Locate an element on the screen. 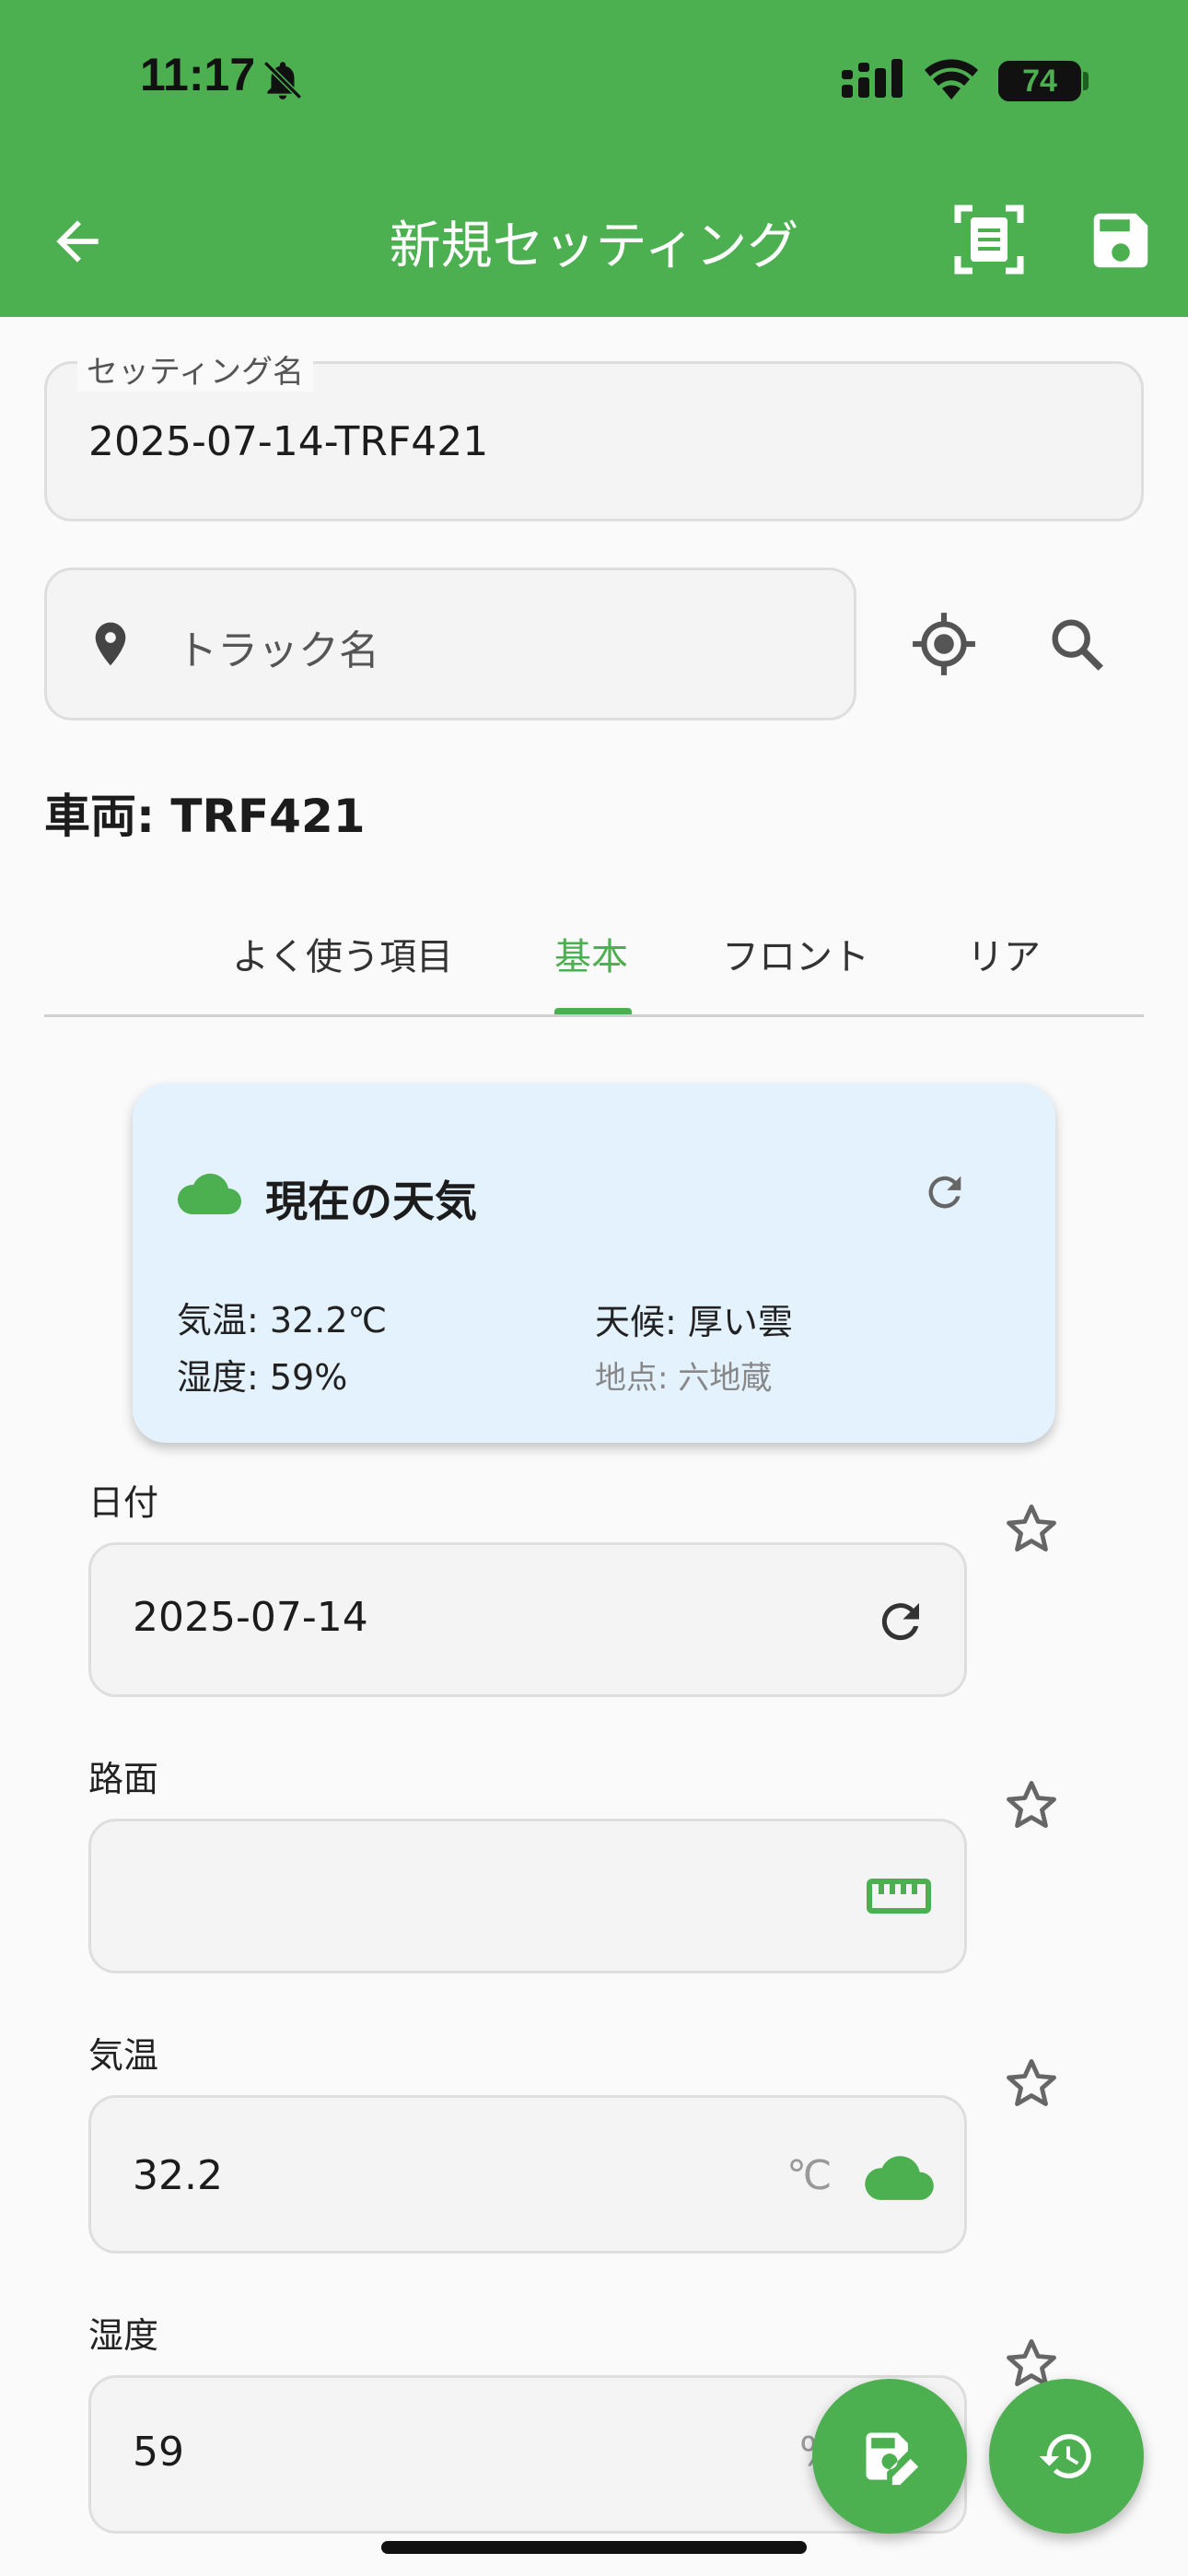 This screenshot has height=2576, width=1188. temperature-value: 32.2 is located at coordinates (178, 2175).